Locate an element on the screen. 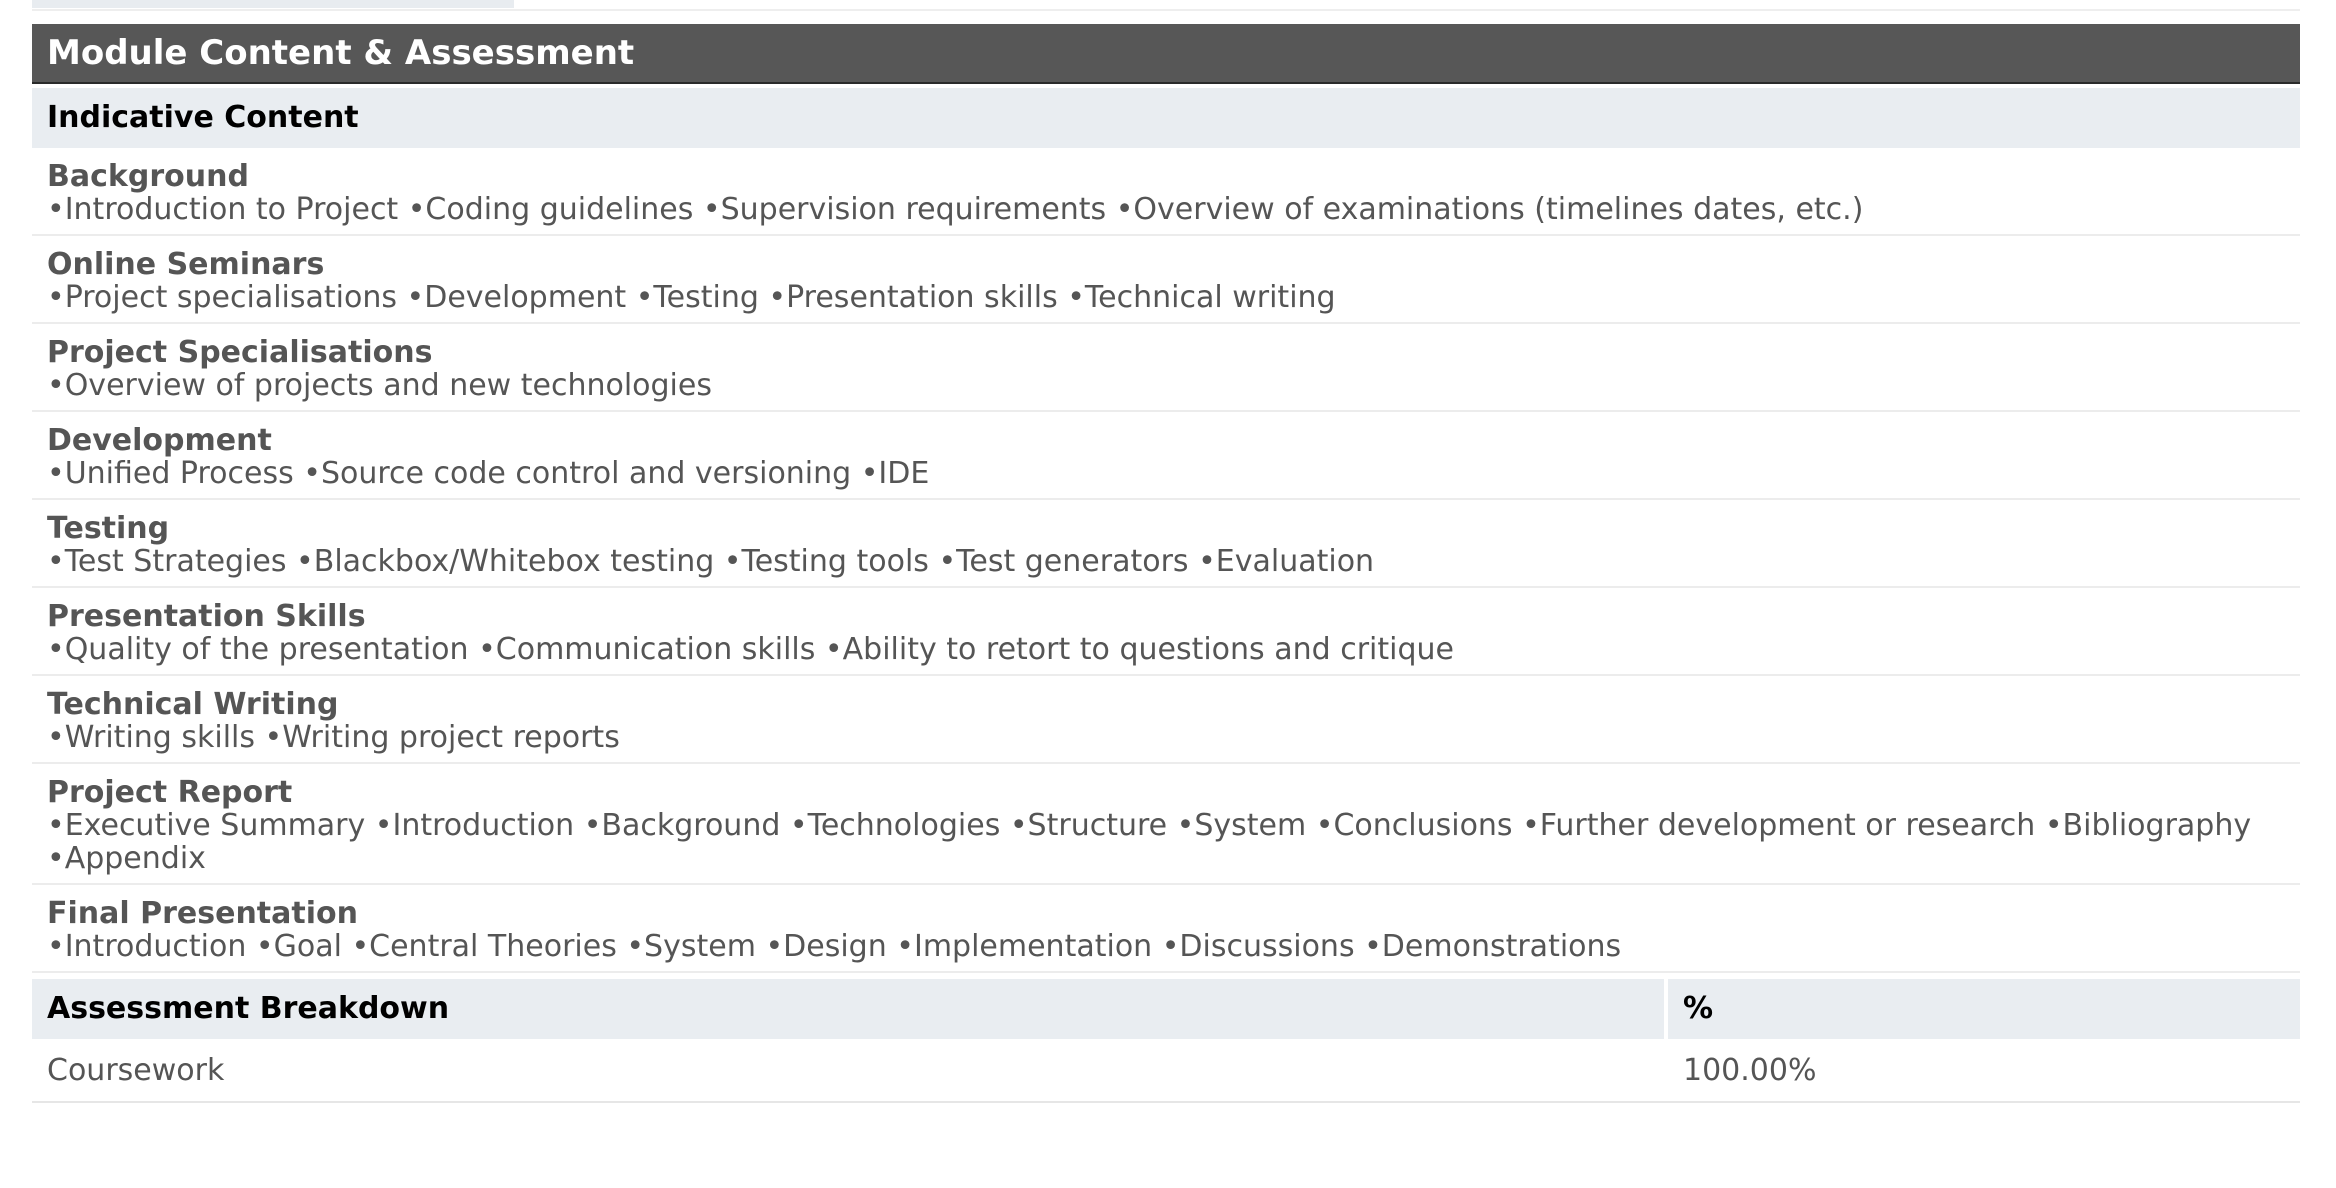 This screenshot has width=2336, height=1188. content-item-title: Technical Writing is located at coordinates (193, 704).